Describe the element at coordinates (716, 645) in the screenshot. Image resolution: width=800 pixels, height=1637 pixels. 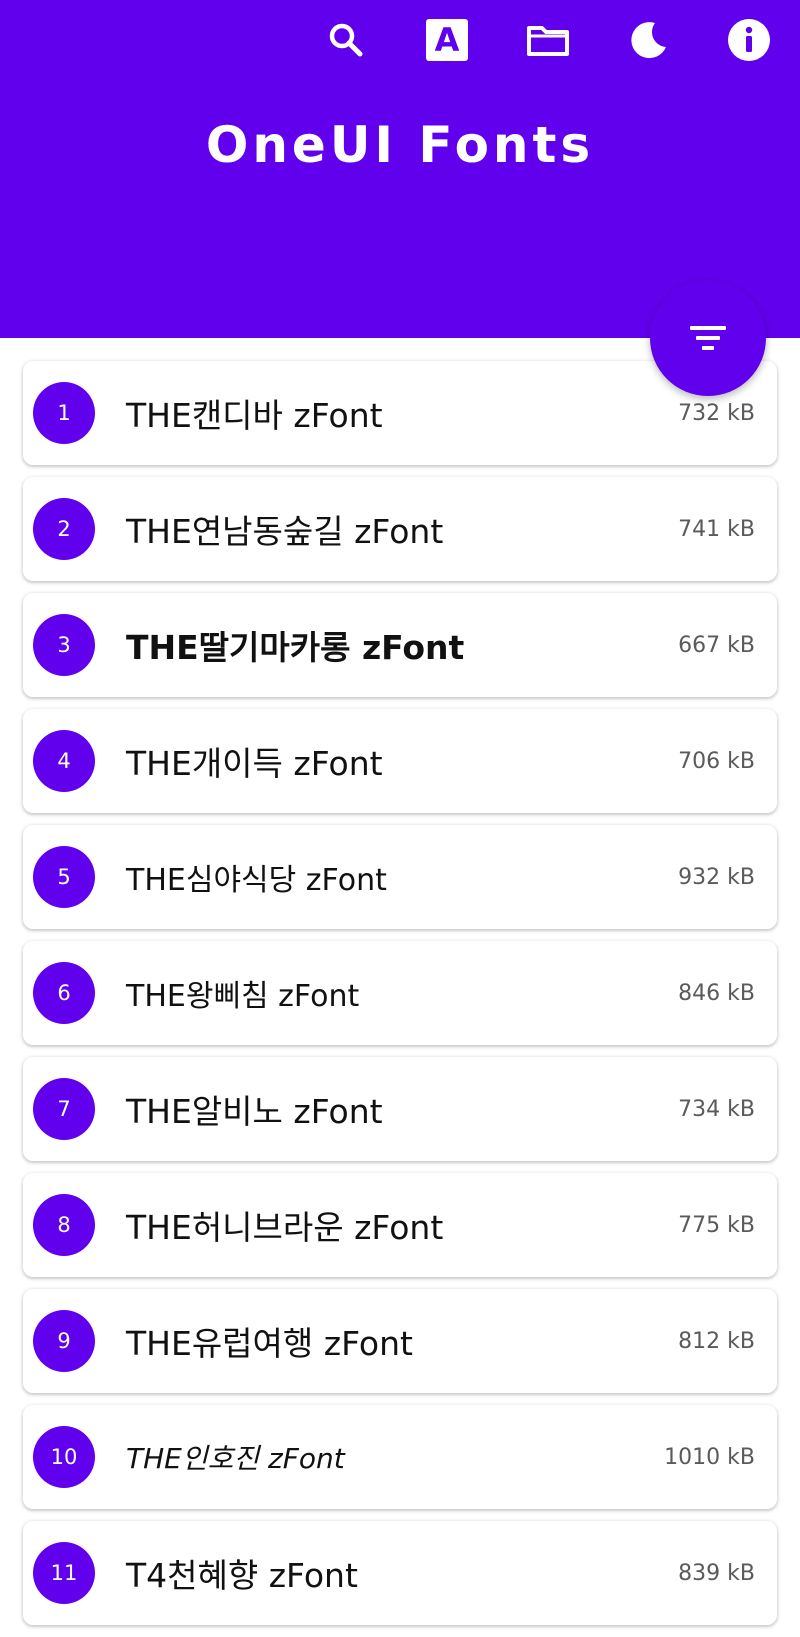
I see `font-size: 667 kB` at that location.